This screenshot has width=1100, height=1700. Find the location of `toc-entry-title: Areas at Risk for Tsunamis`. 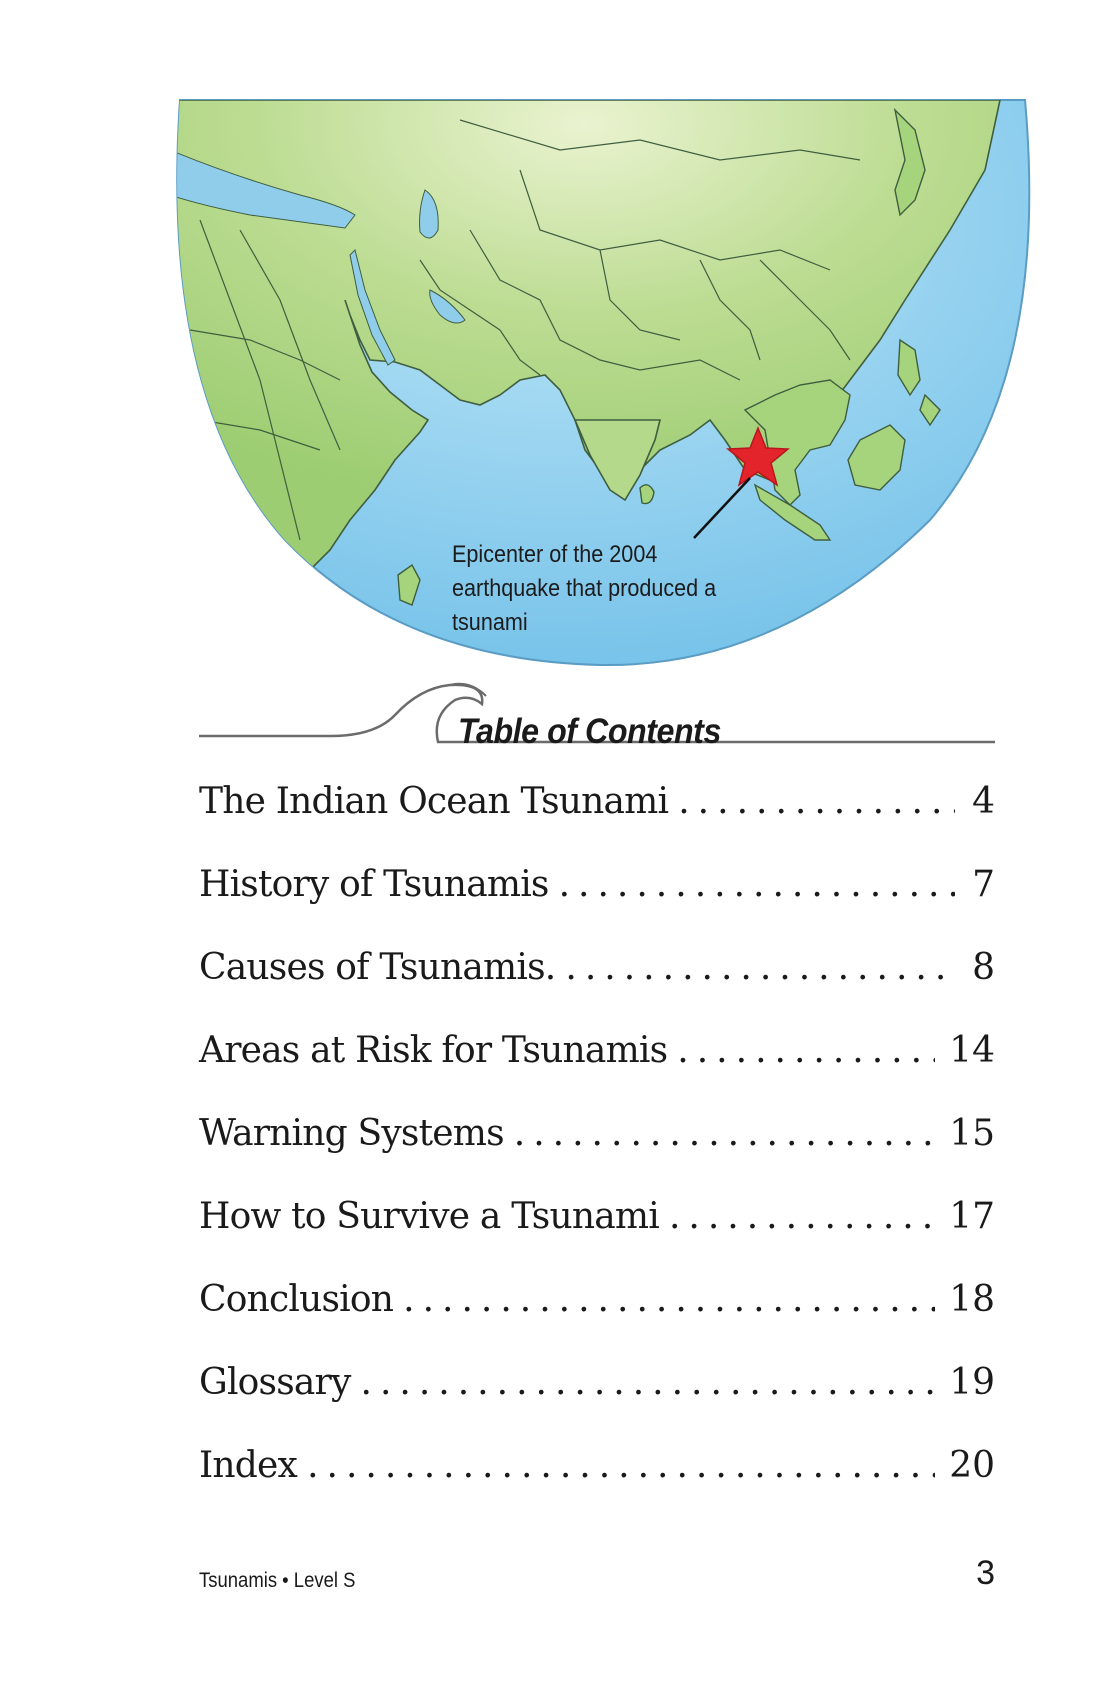

toc-entry-title: Areas at Risk for Tsunamis is located at coordinates (433, 1050).